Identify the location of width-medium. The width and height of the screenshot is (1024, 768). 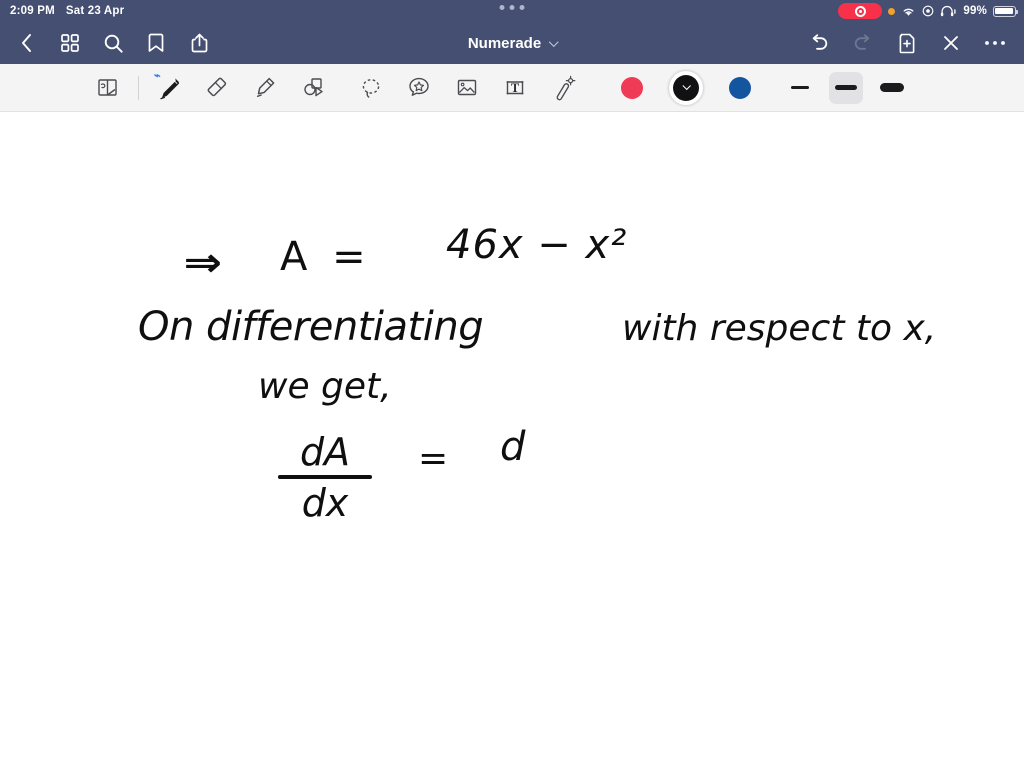
(846, 87).